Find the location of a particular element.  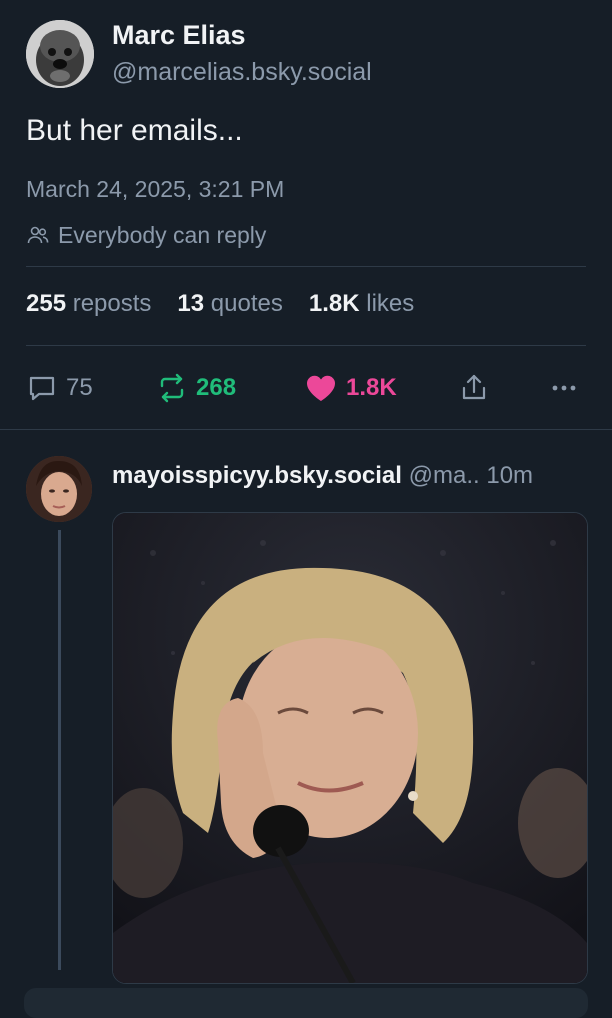

author-name: Marc Elias is located at coordinates (179, 35).